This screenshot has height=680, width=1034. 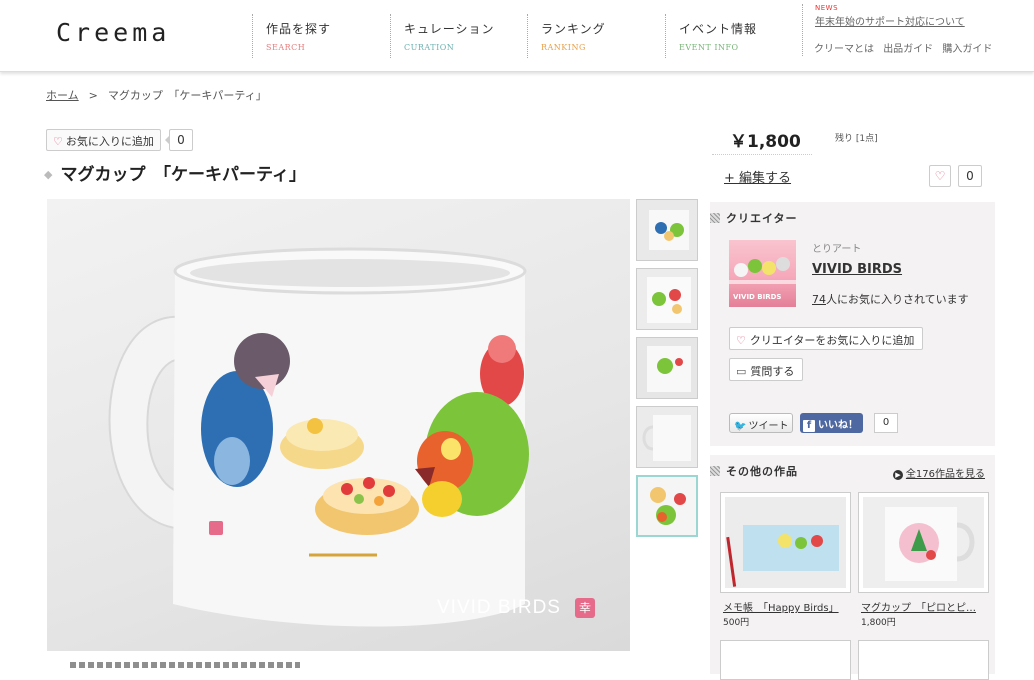 I want to click on other-work-price-1: 500円, so click(x=736, y=623).